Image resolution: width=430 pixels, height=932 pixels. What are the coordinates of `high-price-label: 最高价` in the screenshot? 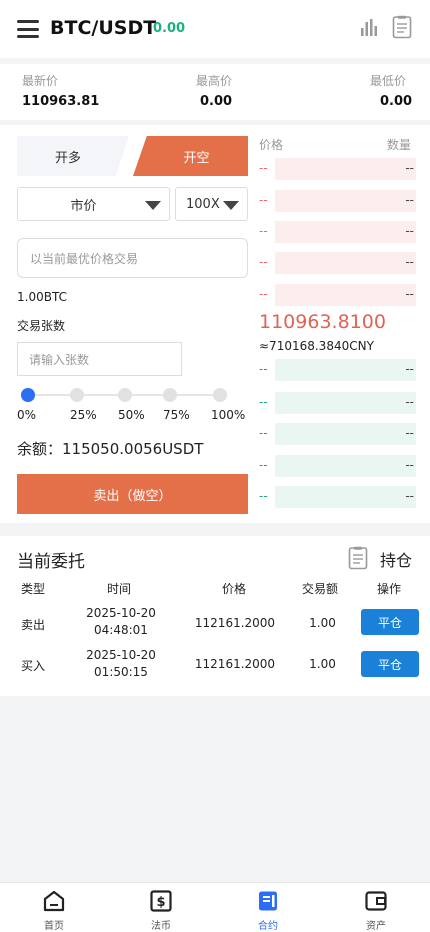 It's located at (214, 81).